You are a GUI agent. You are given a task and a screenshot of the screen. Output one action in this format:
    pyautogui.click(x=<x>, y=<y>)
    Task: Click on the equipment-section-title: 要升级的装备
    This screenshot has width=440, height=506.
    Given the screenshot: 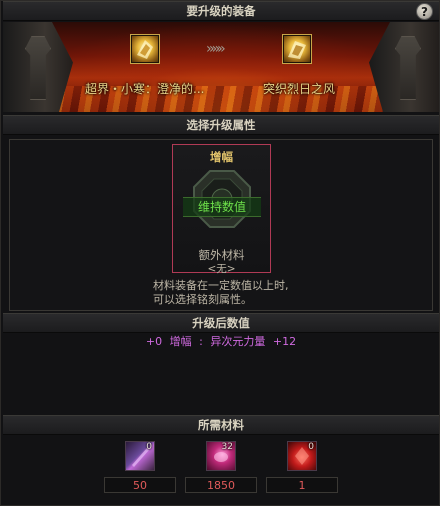 What is the action you would take?
    pyautogui.click(x=221, y=11)
    